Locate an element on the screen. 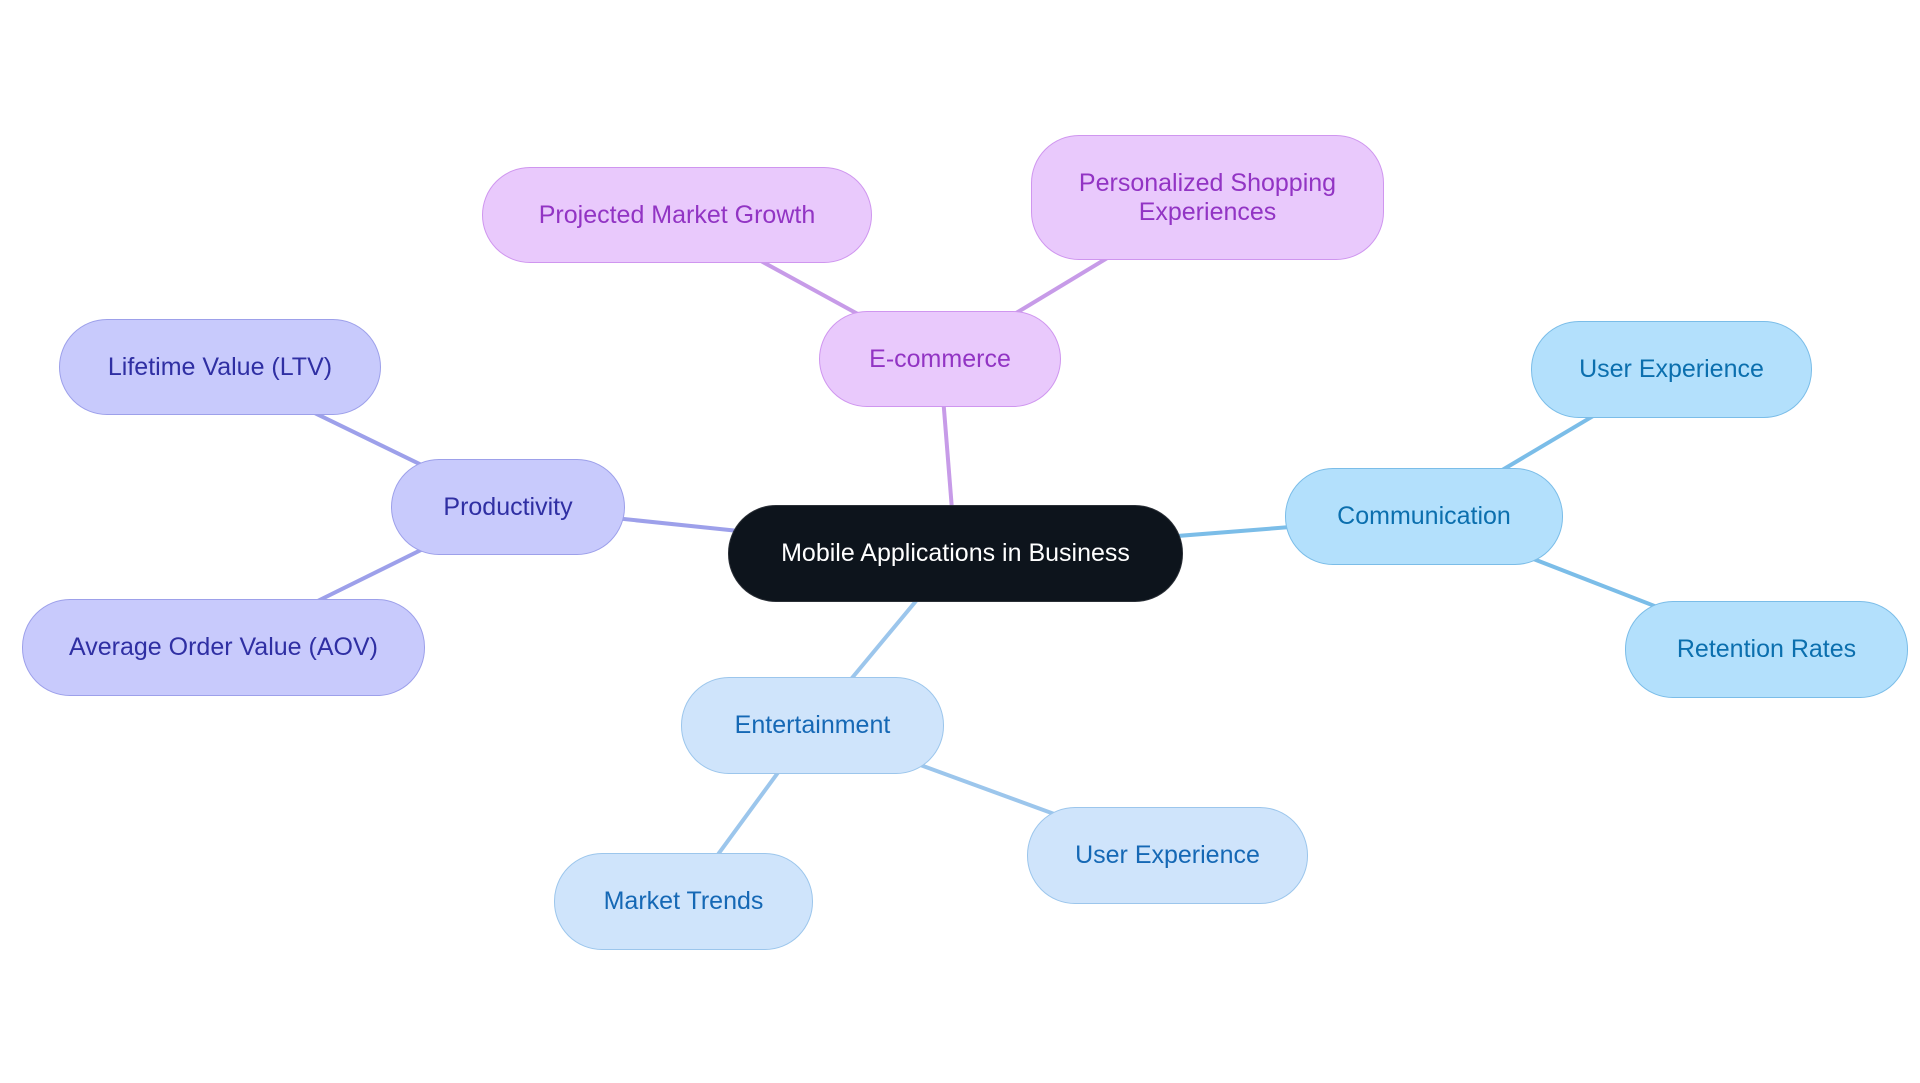 Image resolution: width=1920 pixels, height=1083 pixels. retention-rates-node: Retention Rates is located at coordinates (1766, 649).